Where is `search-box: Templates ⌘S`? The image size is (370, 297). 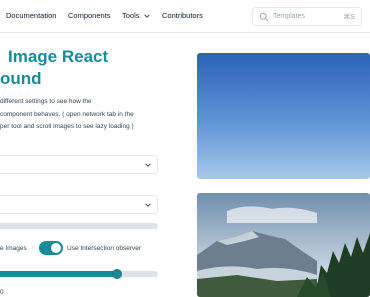 search-box: Templates ⌘S is located at coordinates (307, 16).